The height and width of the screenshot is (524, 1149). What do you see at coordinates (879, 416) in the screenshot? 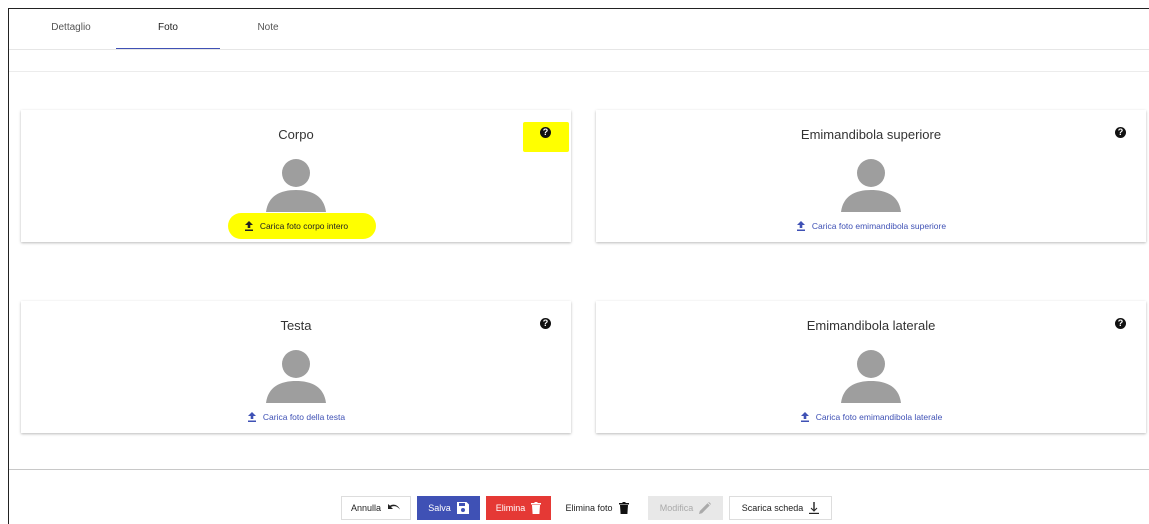
I see `upload-label: Carica foto emimandibola laterale` at bounding box center [879, 416].